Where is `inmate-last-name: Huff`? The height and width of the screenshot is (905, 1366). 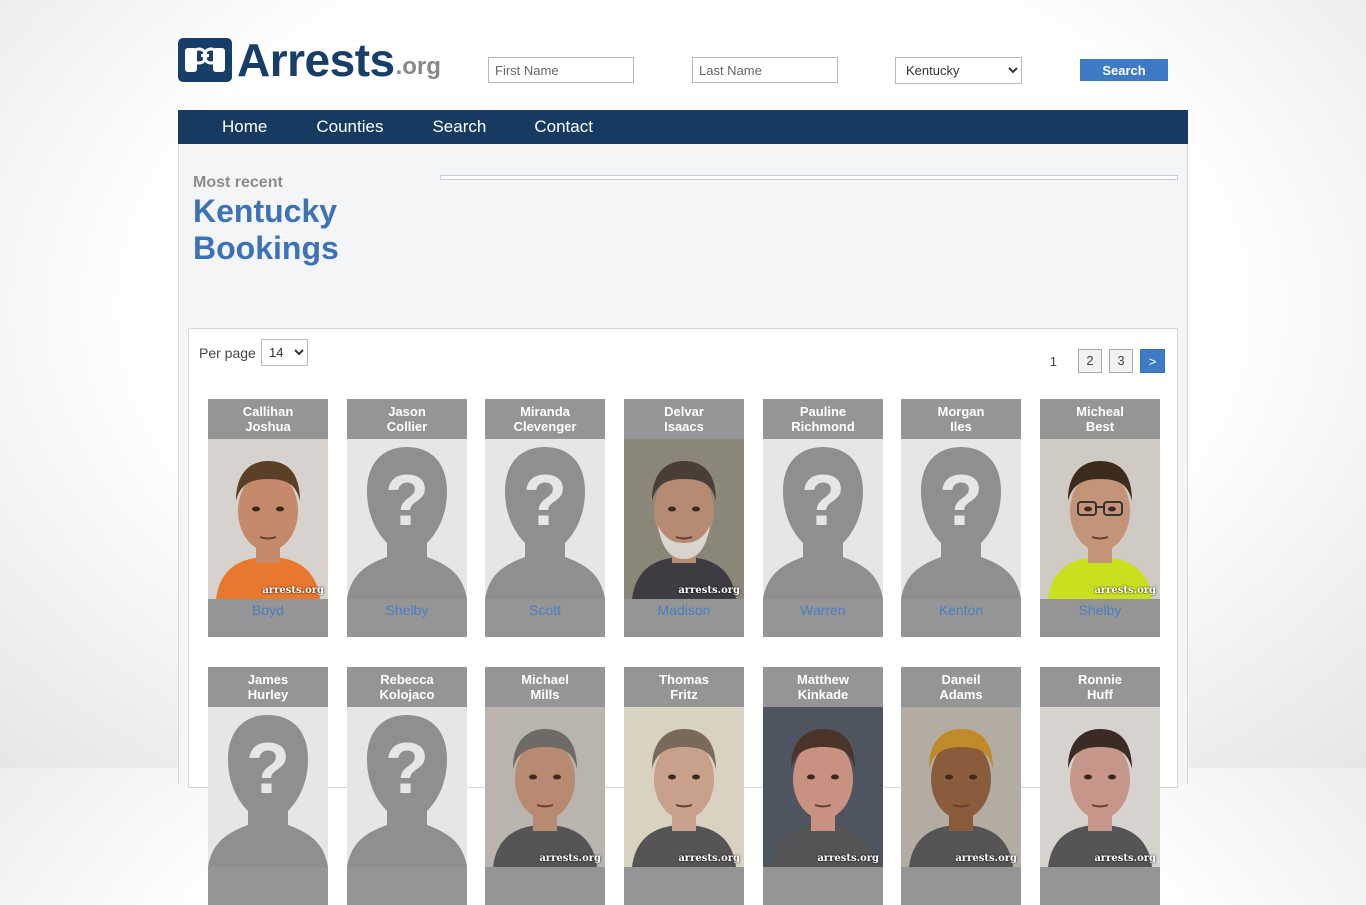 inmate-last-name: Huff is located at coordinates (1100, 694).